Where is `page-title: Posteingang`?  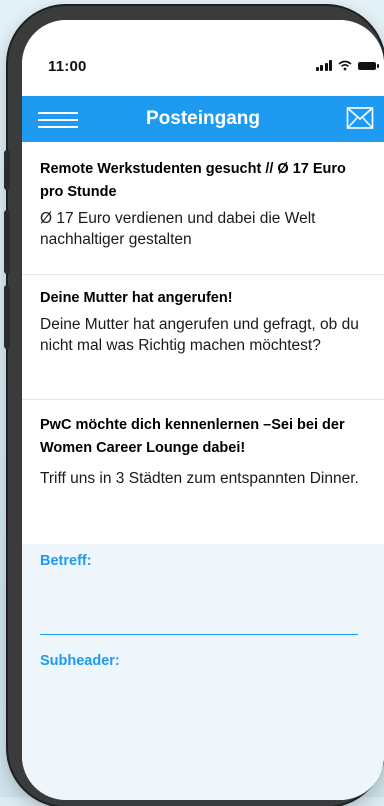 page-title: Posteingang is located at coordinates (202, 118).